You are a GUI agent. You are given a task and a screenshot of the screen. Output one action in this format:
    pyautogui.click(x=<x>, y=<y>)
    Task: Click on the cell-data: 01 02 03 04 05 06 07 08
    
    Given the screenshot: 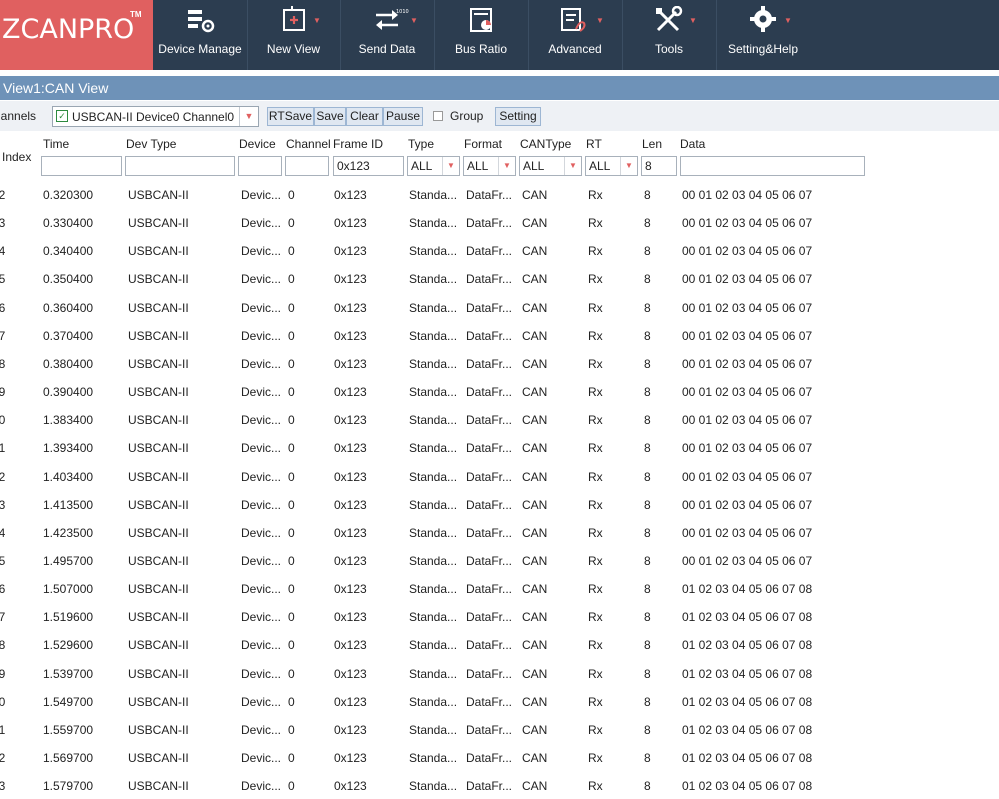 What is the action you would take?
    pyautogui.click(x=747, y=729)
    